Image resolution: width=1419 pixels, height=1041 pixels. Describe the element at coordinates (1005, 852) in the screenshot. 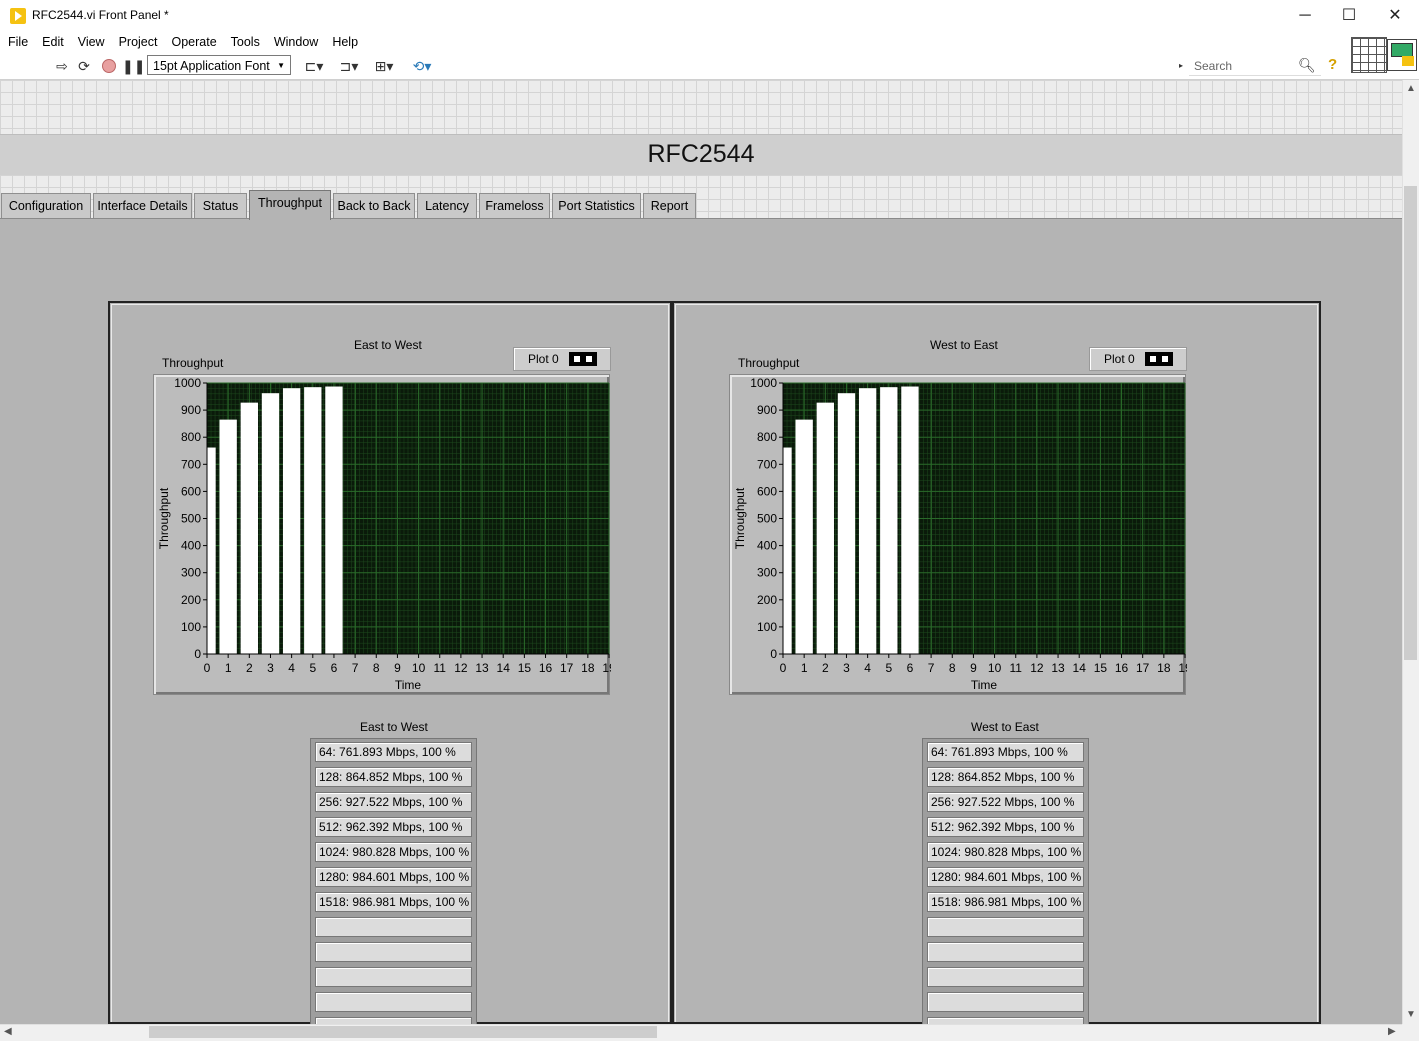

I see `right-list-item: 1024: 980.828 Mbps, 100 %` at that location.